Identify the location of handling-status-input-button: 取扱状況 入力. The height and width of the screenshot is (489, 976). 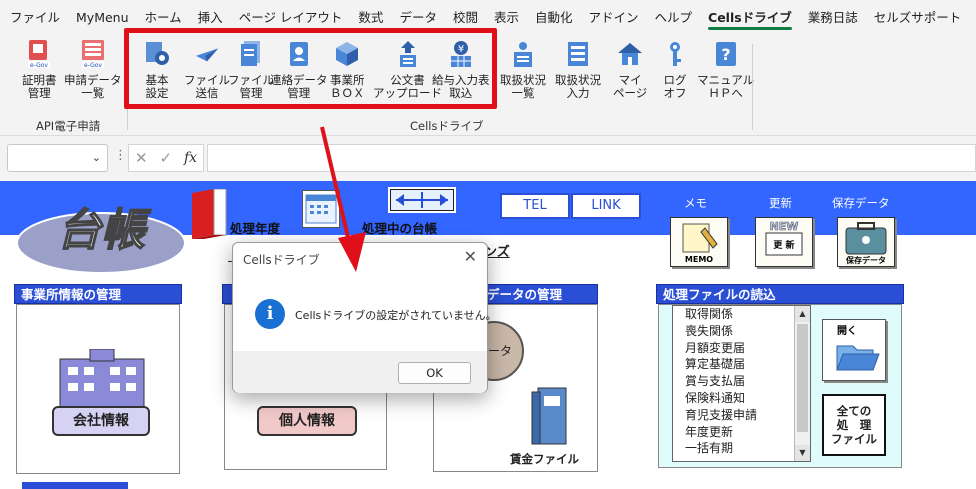
(578, 70).